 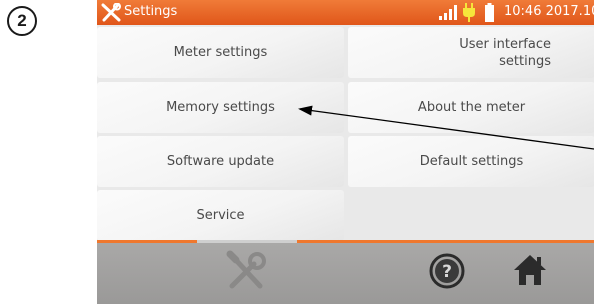 I want to click on date-time: 10:46 2017.10.26, so click(x=549, y=11).